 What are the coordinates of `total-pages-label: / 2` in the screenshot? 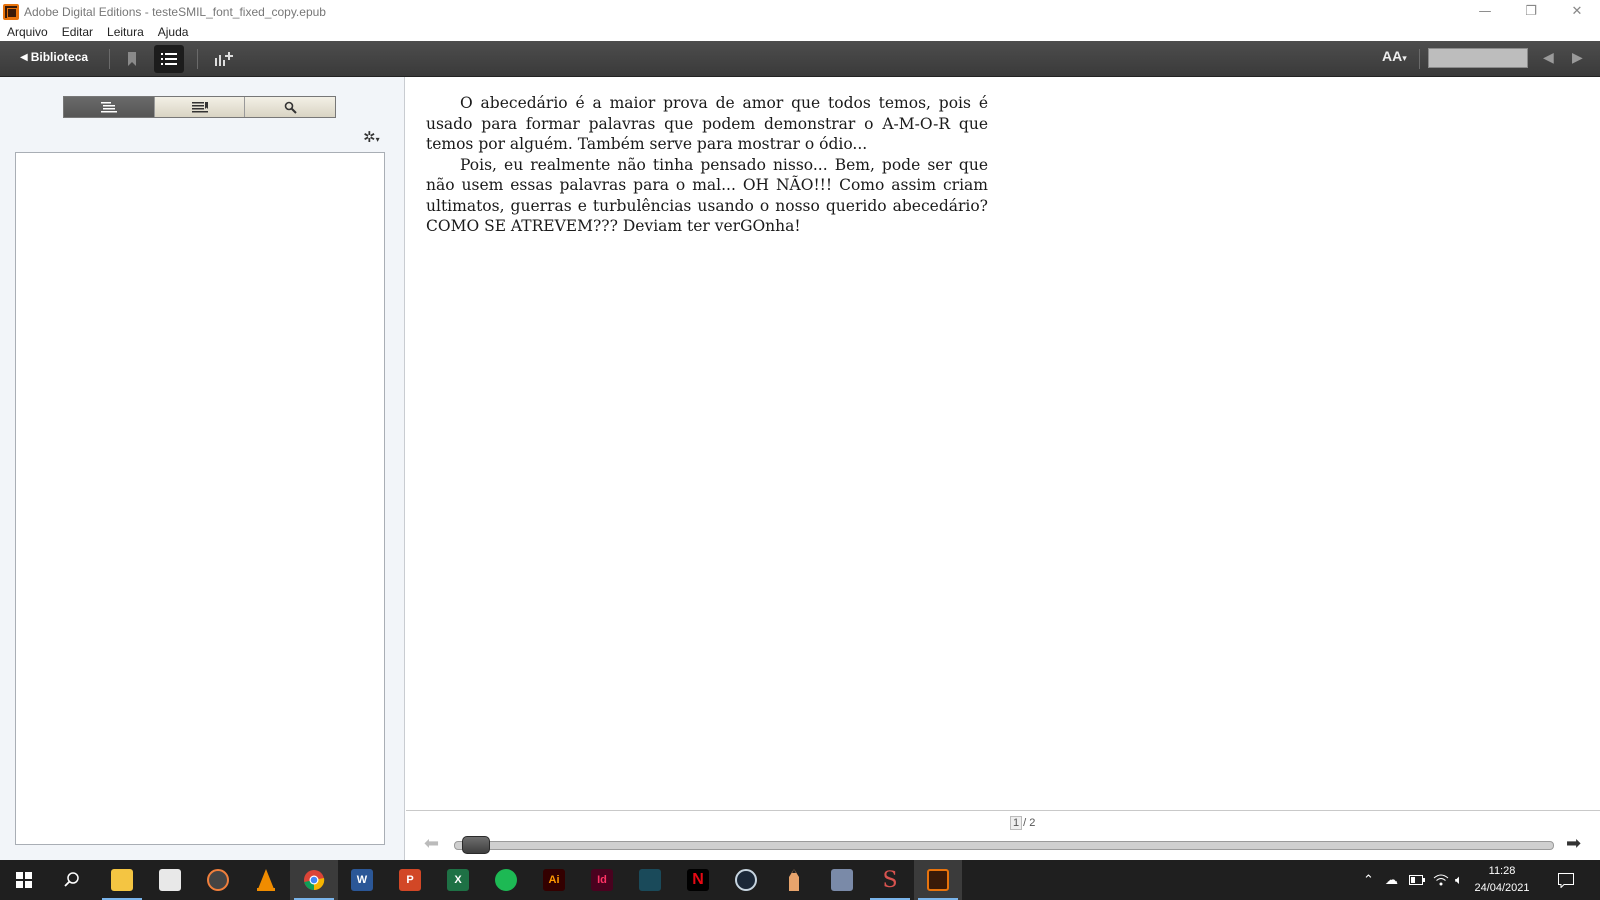 It's located at (1029, 823).